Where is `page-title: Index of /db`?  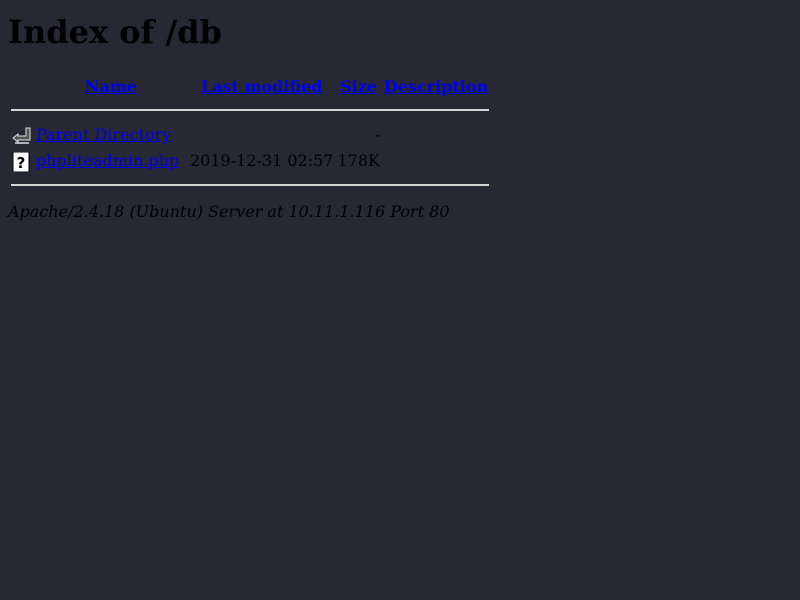
page-title: Index of /db is located at coordinates (115, 32).